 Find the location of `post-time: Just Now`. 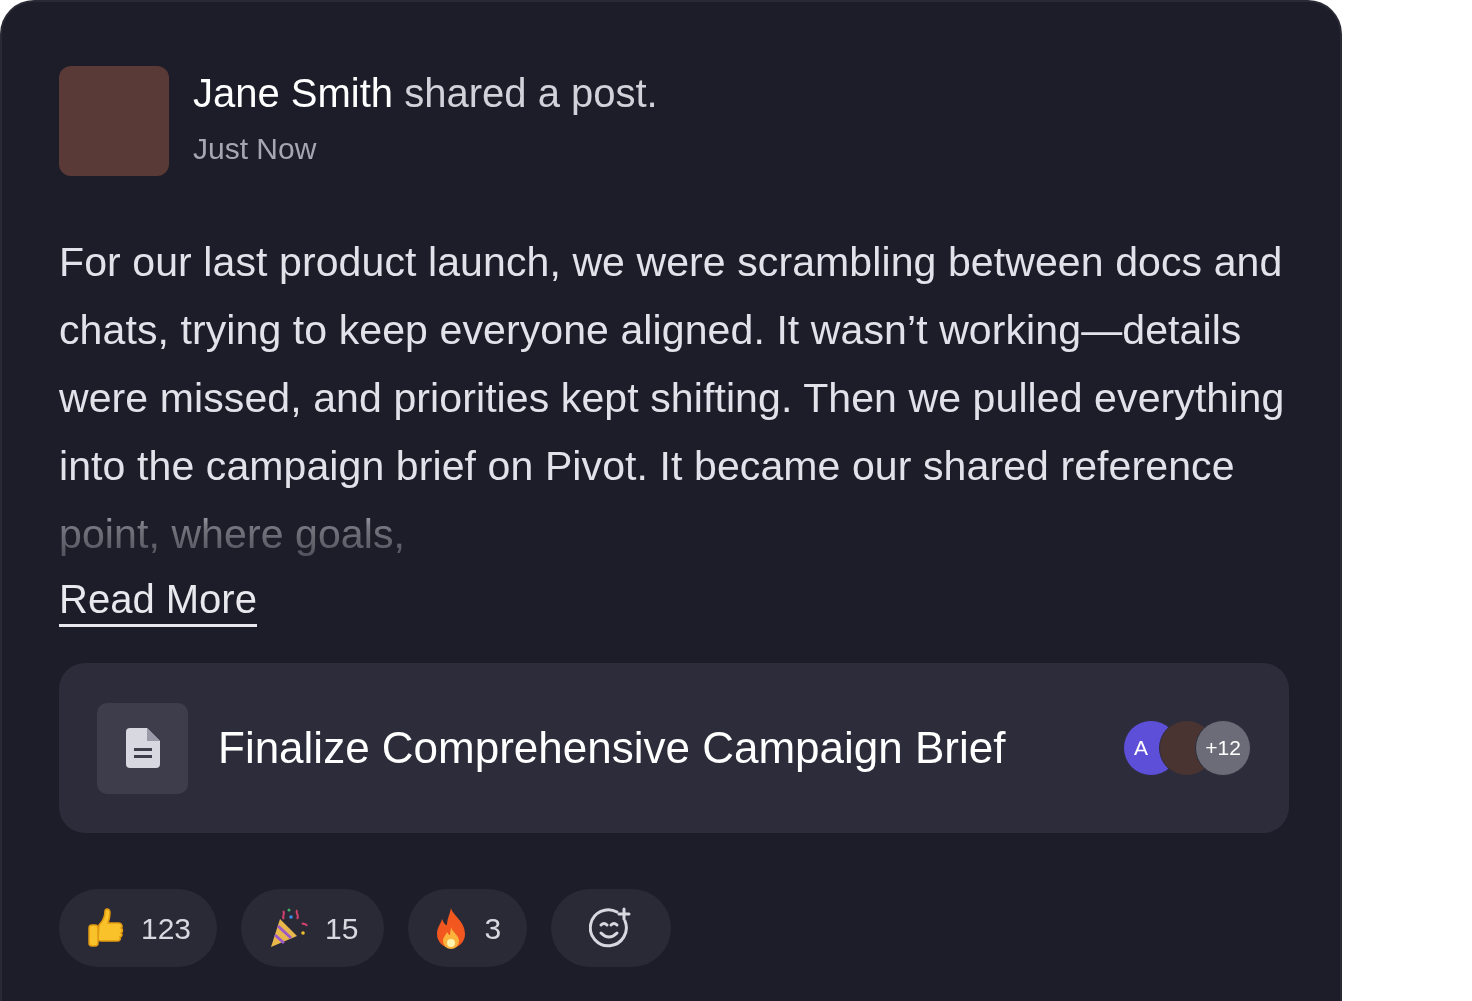

post-time: Just Now is located at coordinates (255, 149).